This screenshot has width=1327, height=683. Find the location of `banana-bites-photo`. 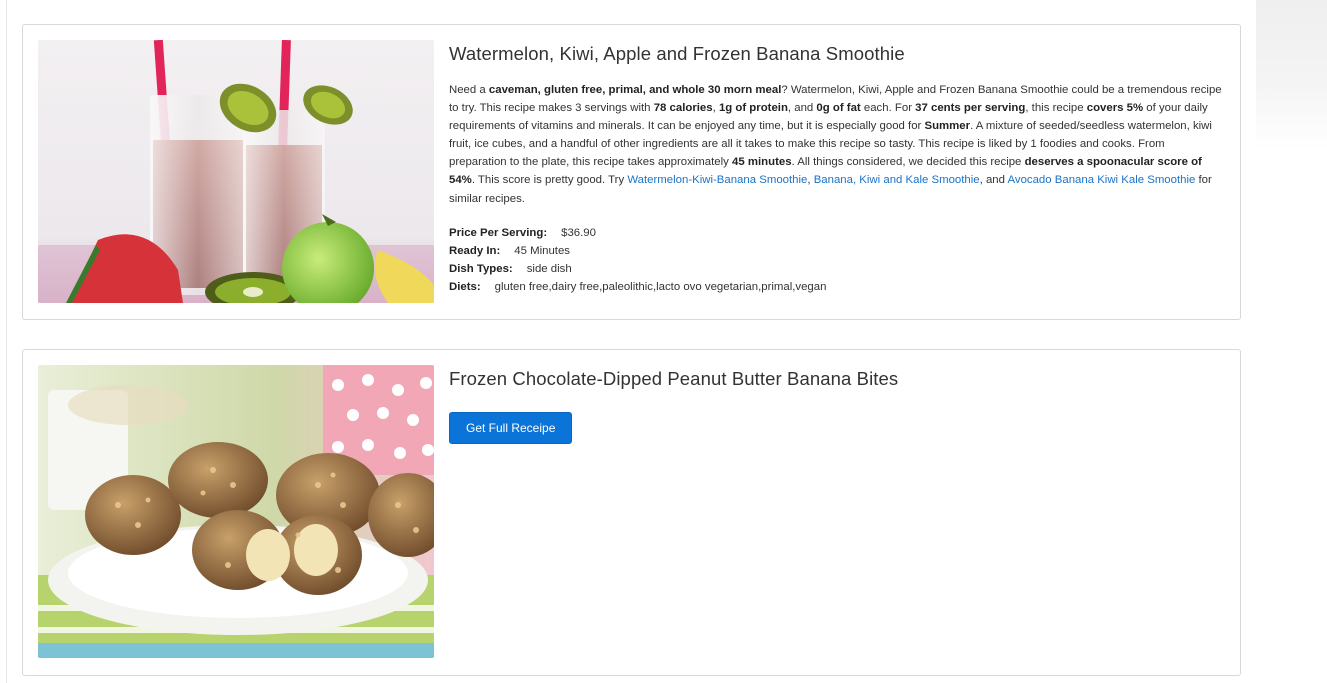

banana-bites-photo is located at coordinates (236, 511).